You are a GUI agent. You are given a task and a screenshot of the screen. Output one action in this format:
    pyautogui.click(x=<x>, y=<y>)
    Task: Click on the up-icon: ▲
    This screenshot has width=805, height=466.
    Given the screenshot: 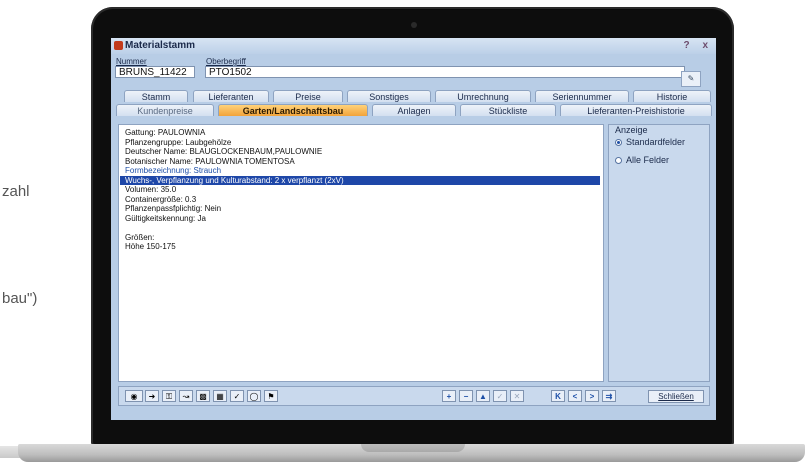 What is the action you would take?
    pyautogui.click(x=483, y=396)
    